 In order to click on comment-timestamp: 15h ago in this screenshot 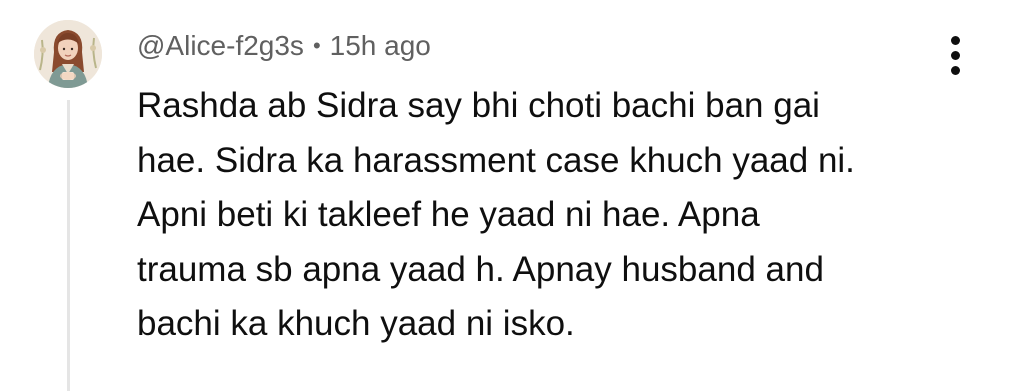, I will do `click(380, 46)`.